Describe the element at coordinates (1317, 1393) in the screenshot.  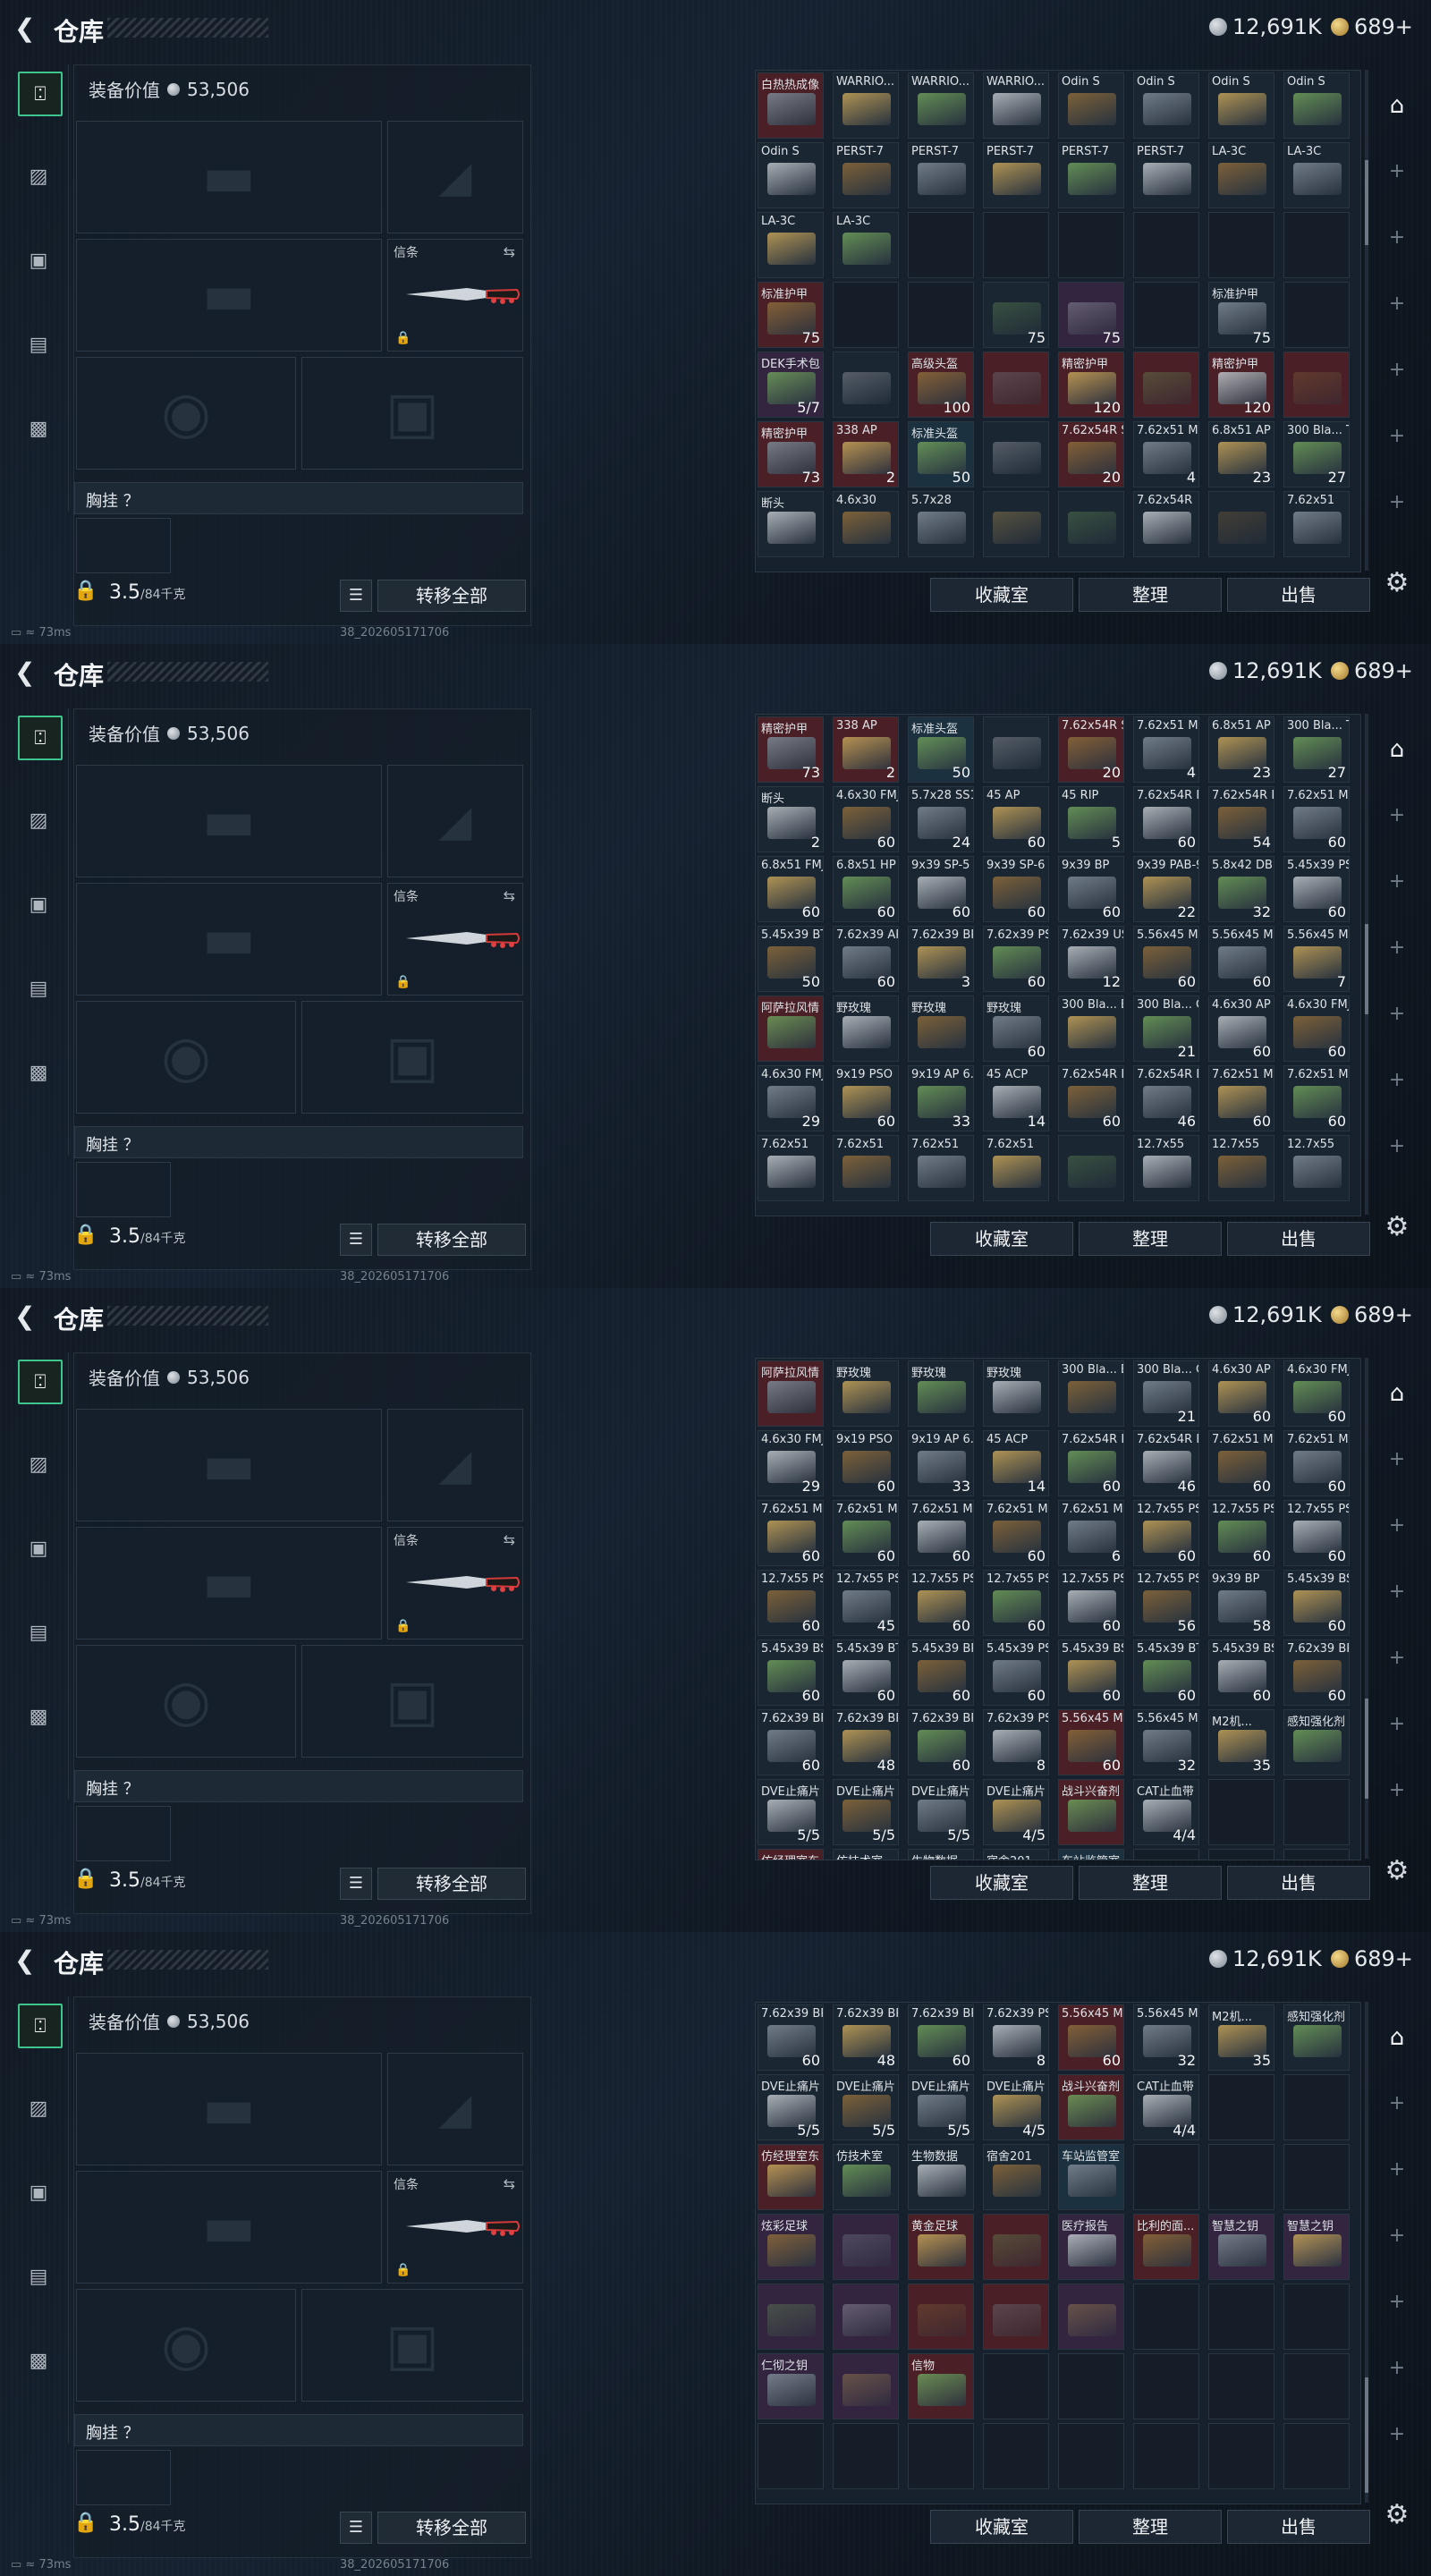
I see `stash-item: 4.6x30 FMJ SX 60` at that location.